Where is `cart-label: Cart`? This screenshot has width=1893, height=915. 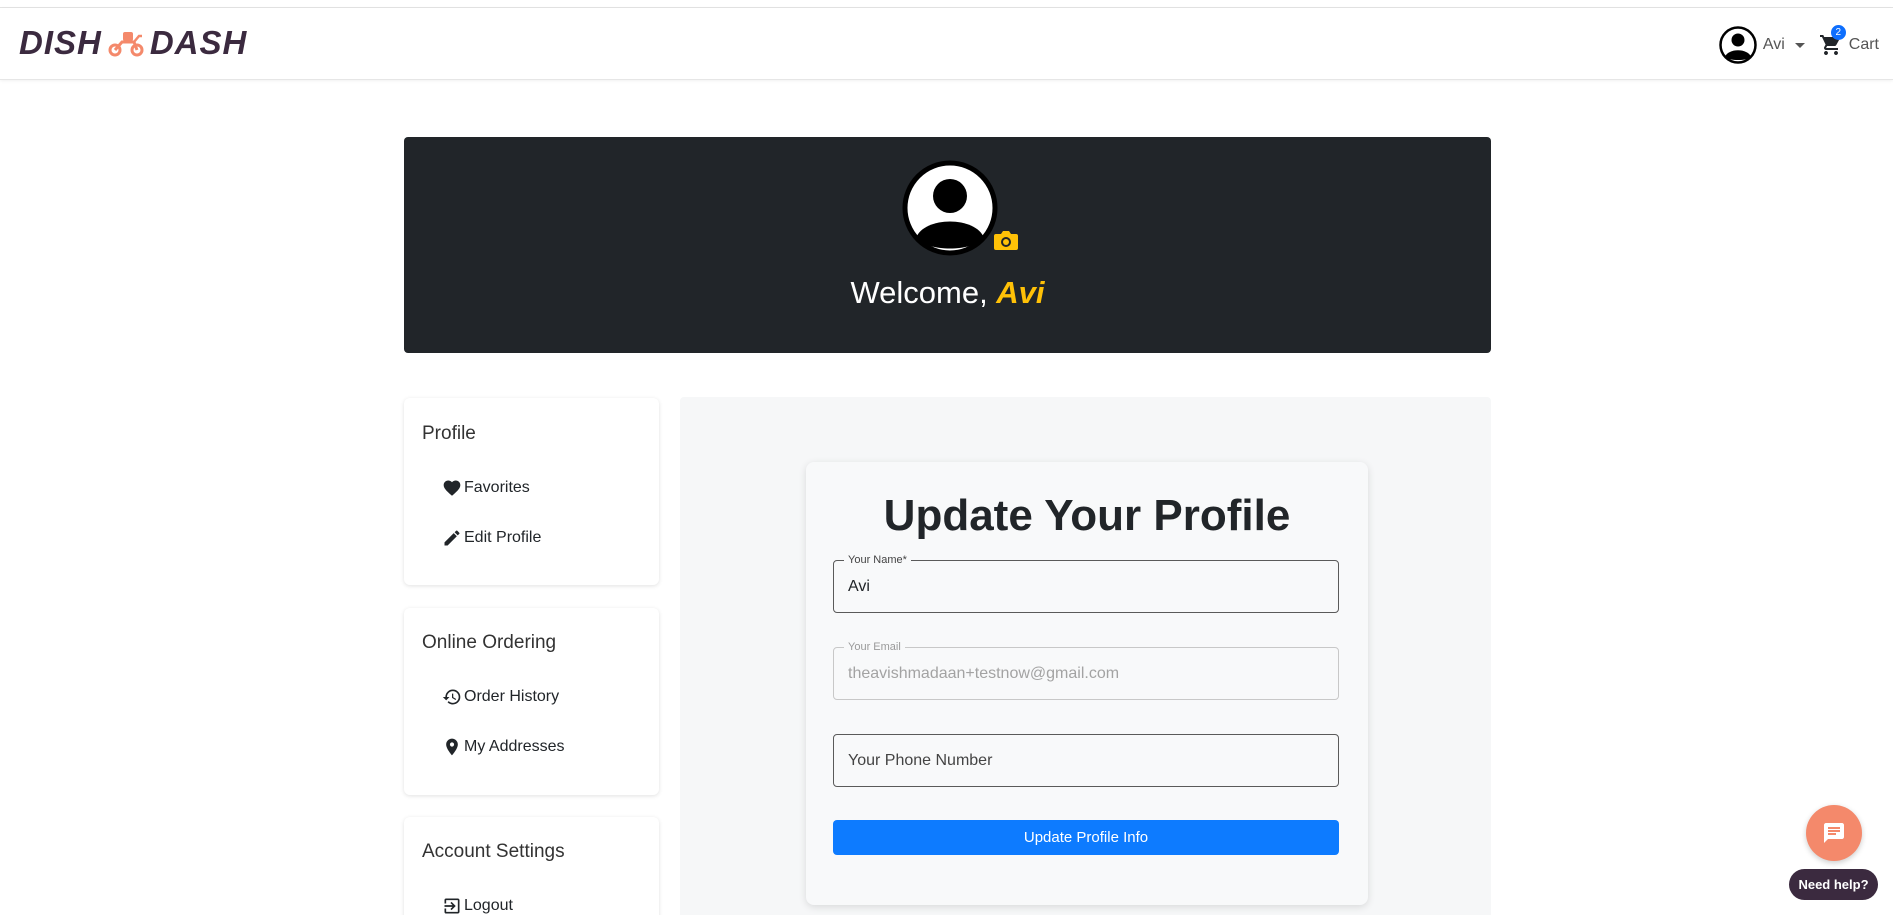 cart-label: Cart is located at coordinates (1863, 44).